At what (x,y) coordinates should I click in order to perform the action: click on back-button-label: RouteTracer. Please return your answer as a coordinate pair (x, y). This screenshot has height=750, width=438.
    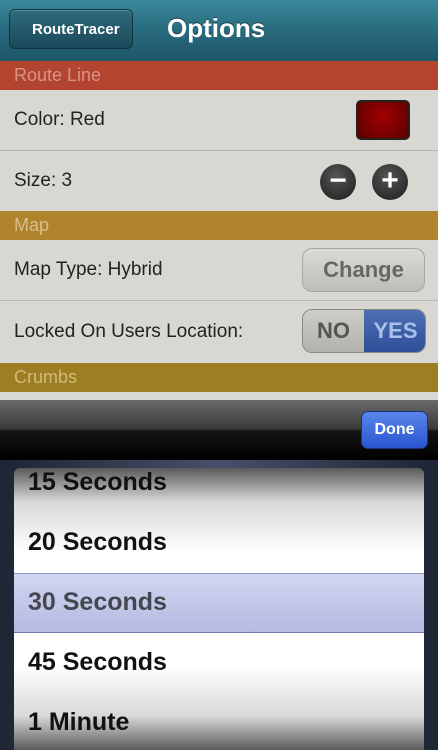
    Looking at the image, I should click on (76, 29).